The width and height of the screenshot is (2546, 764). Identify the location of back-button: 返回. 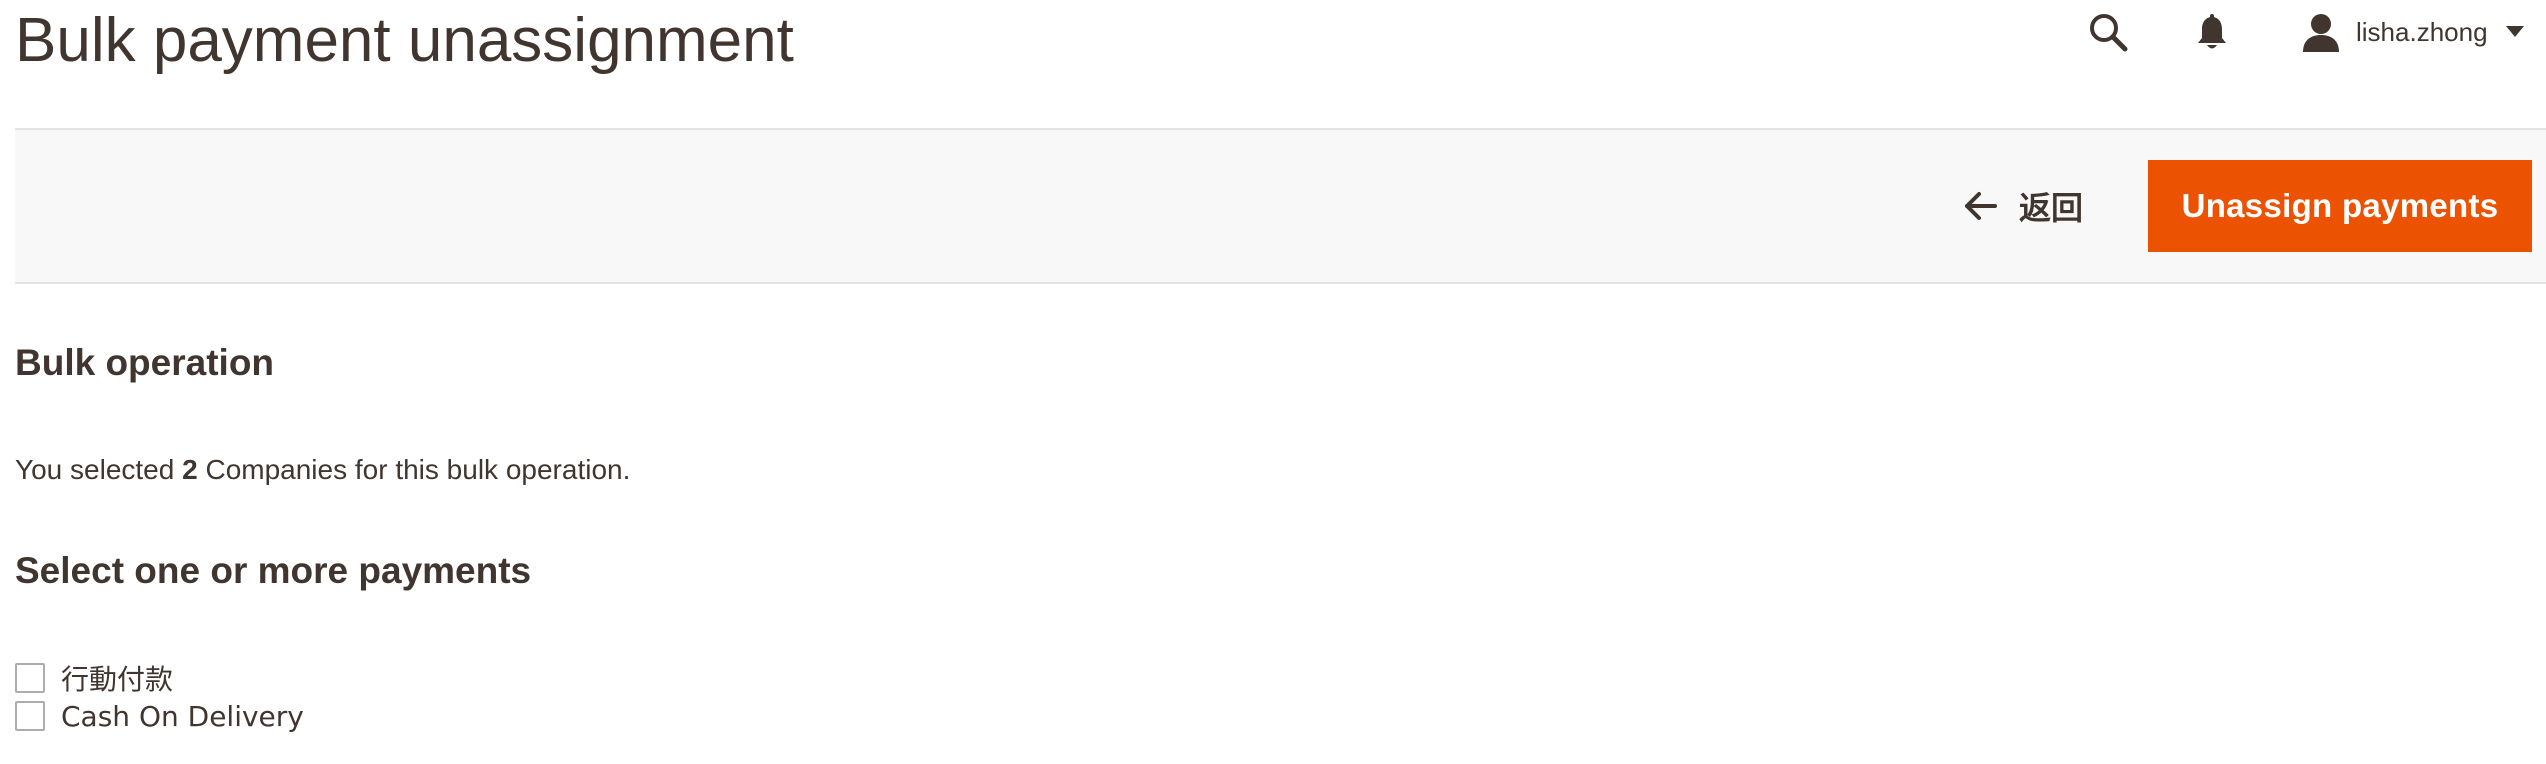
(2023, 206).